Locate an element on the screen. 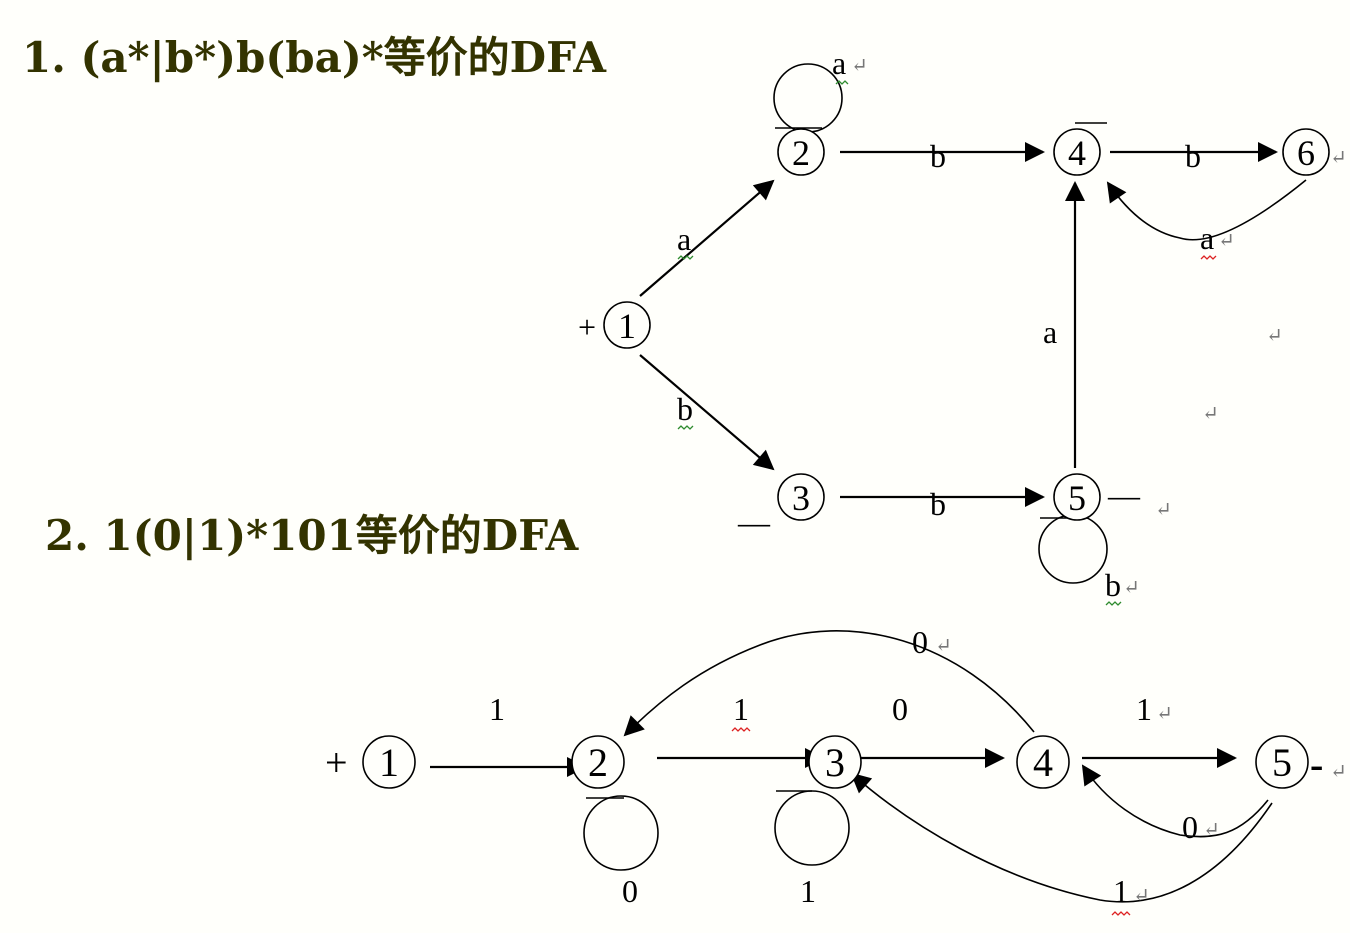 The image size is (1350, 933). dfa1-node-4-label: 4 is located at coordinates (1077, 153).